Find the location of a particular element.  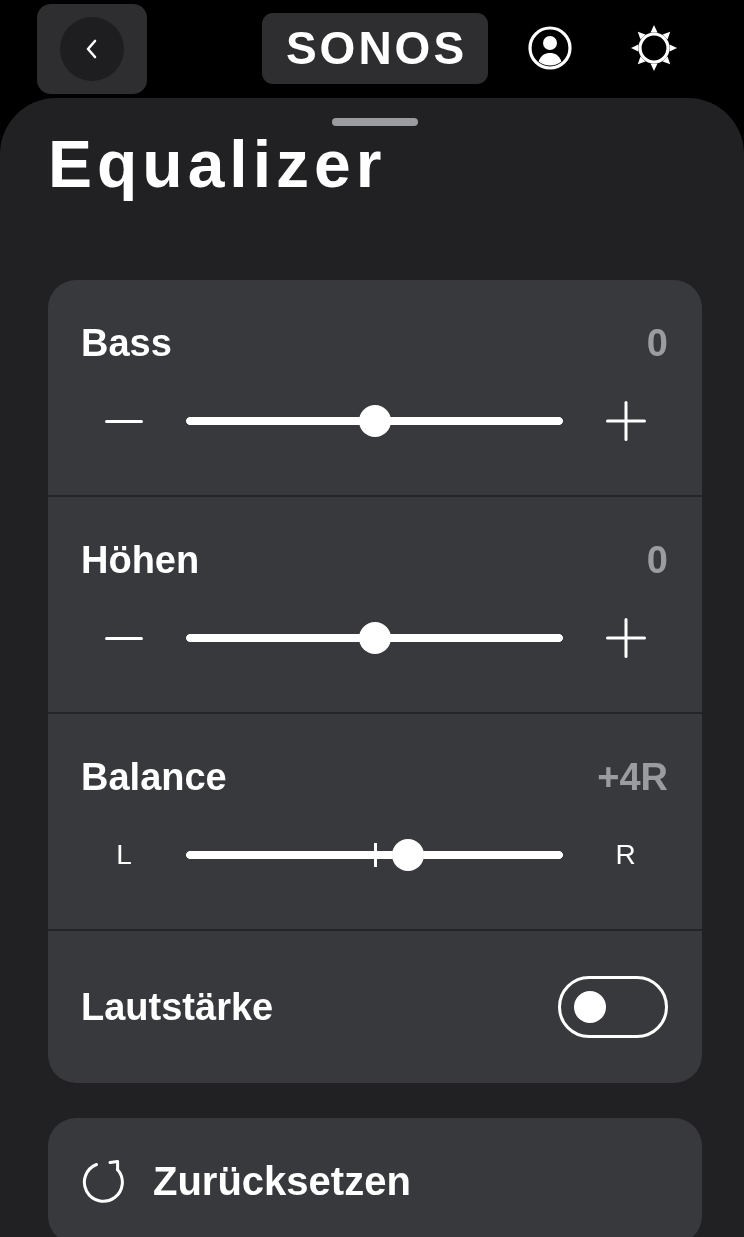

left-label: L is located at coordinates (124, 855).